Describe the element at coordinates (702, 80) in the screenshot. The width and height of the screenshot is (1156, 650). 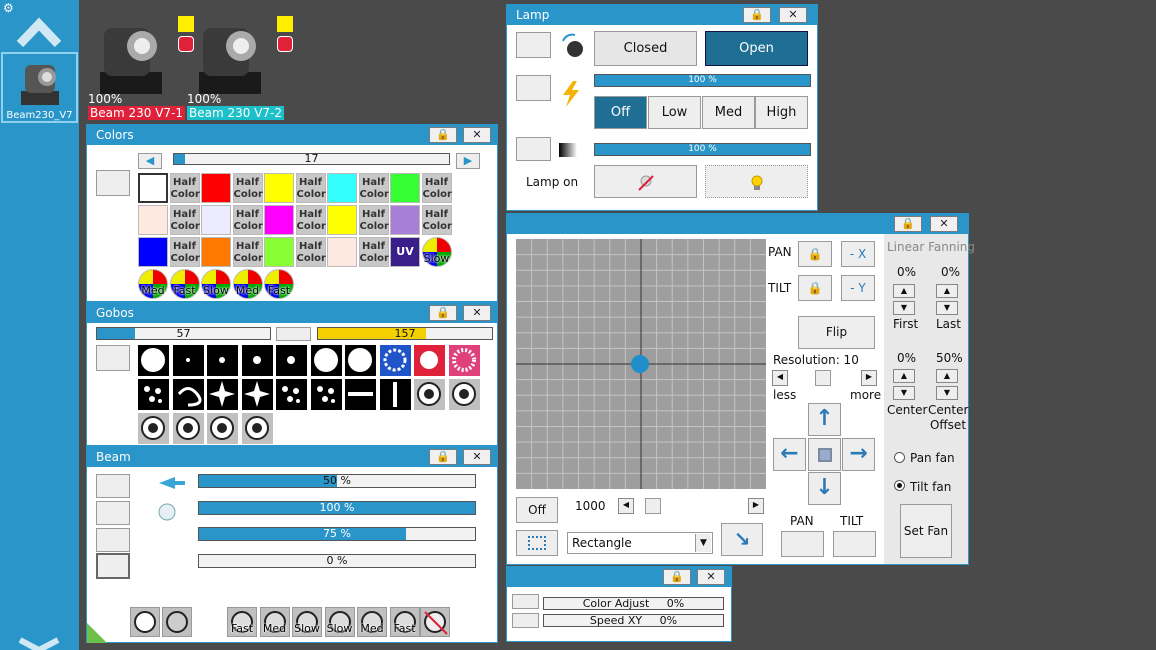
I see `strobe-bar: 100 %` at that location.